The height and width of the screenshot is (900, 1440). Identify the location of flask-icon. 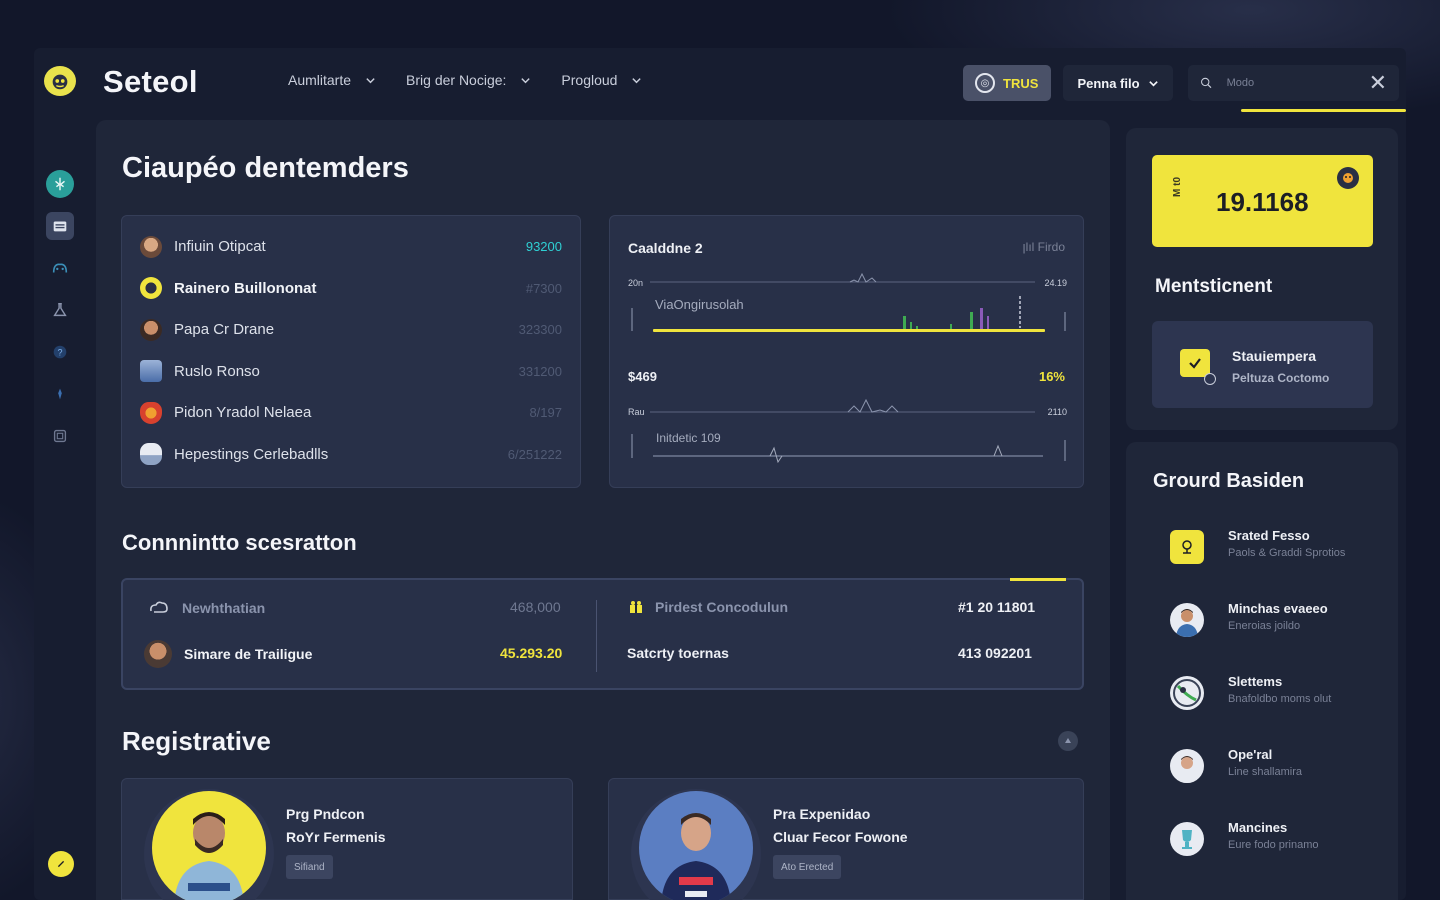
(60, 310).